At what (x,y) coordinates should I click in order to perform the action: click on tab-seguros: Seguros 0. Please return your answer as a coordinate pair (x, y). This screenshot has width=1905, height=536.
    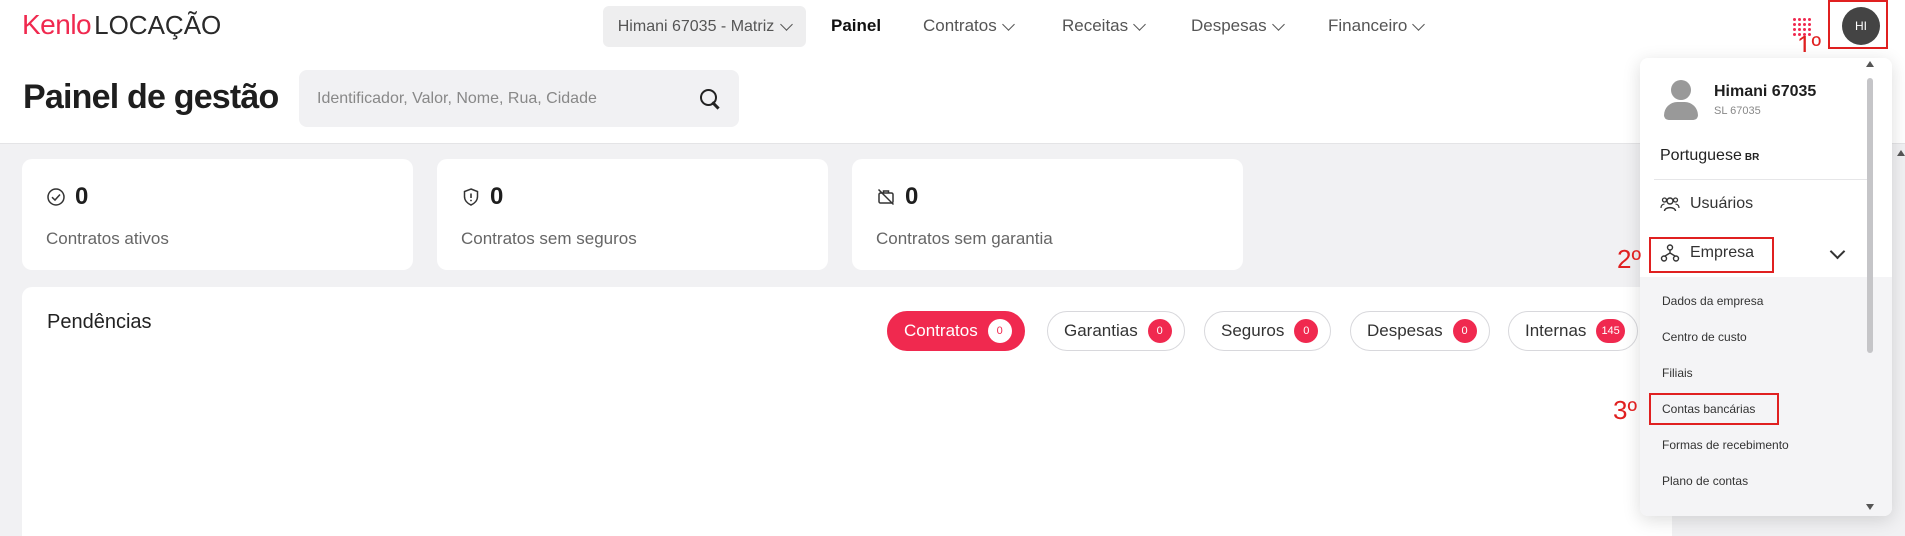
    Looking at the image, I should click on (1268, 331).